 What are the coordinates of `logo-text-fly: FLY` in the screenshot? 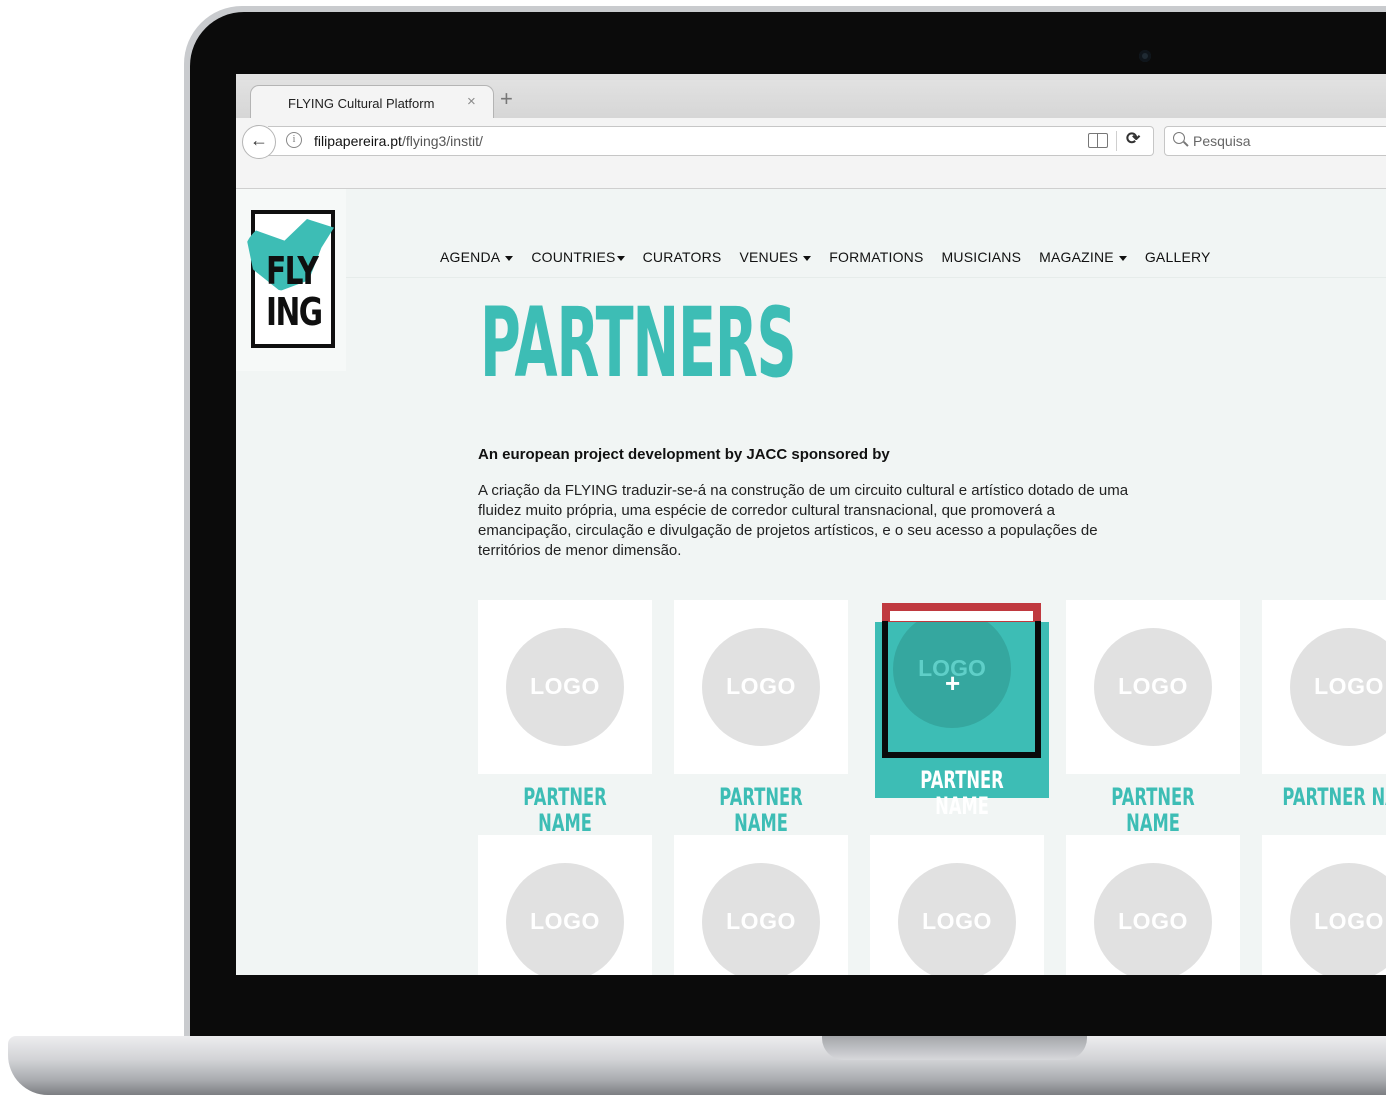 It's located at (292, 271).